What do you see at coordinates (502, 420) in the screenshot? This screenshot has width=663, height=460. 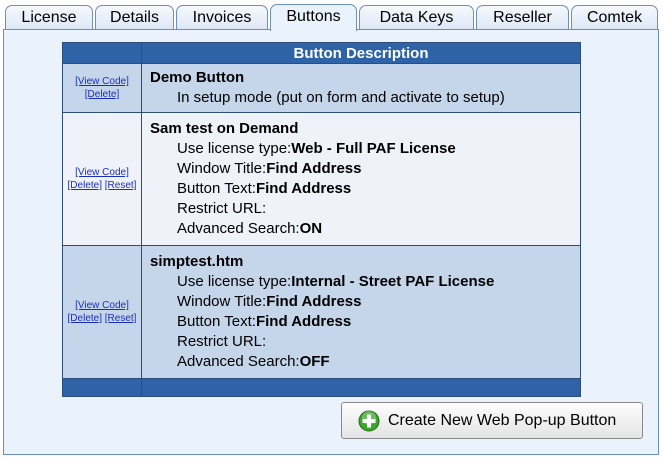 I see `create-button-label: Create New Web Pop-up Button` at bounding box center [502, 420].